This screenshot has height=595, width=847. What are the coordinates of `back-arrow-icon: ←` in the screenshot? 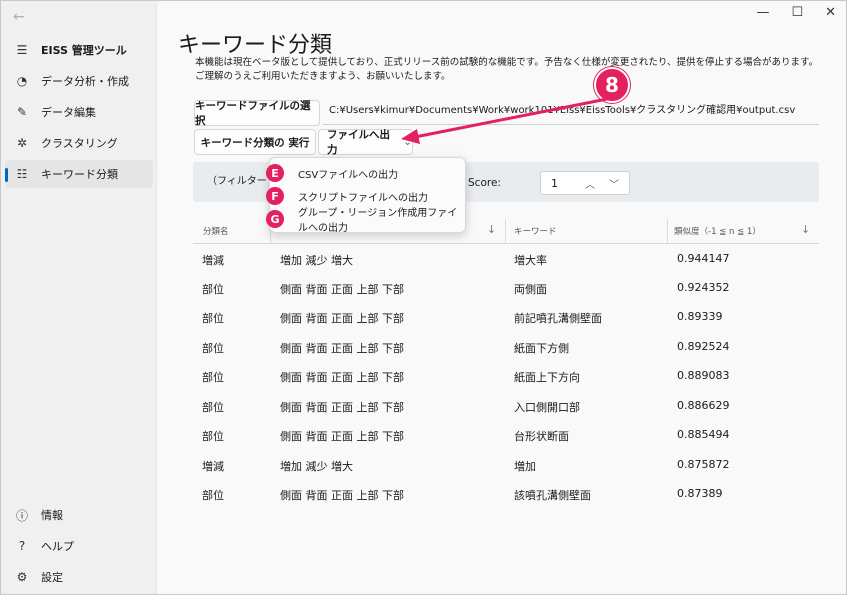 It's located at (19, 17).